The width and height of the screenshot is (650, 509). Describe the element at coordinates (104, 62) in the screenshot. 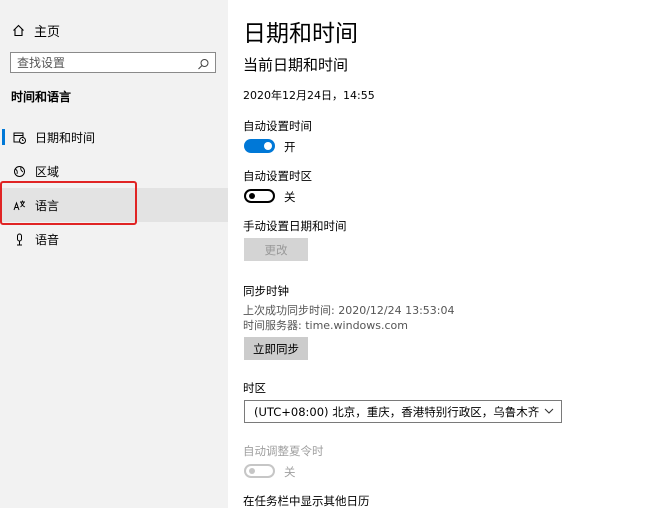

I see `search-input` at that location.